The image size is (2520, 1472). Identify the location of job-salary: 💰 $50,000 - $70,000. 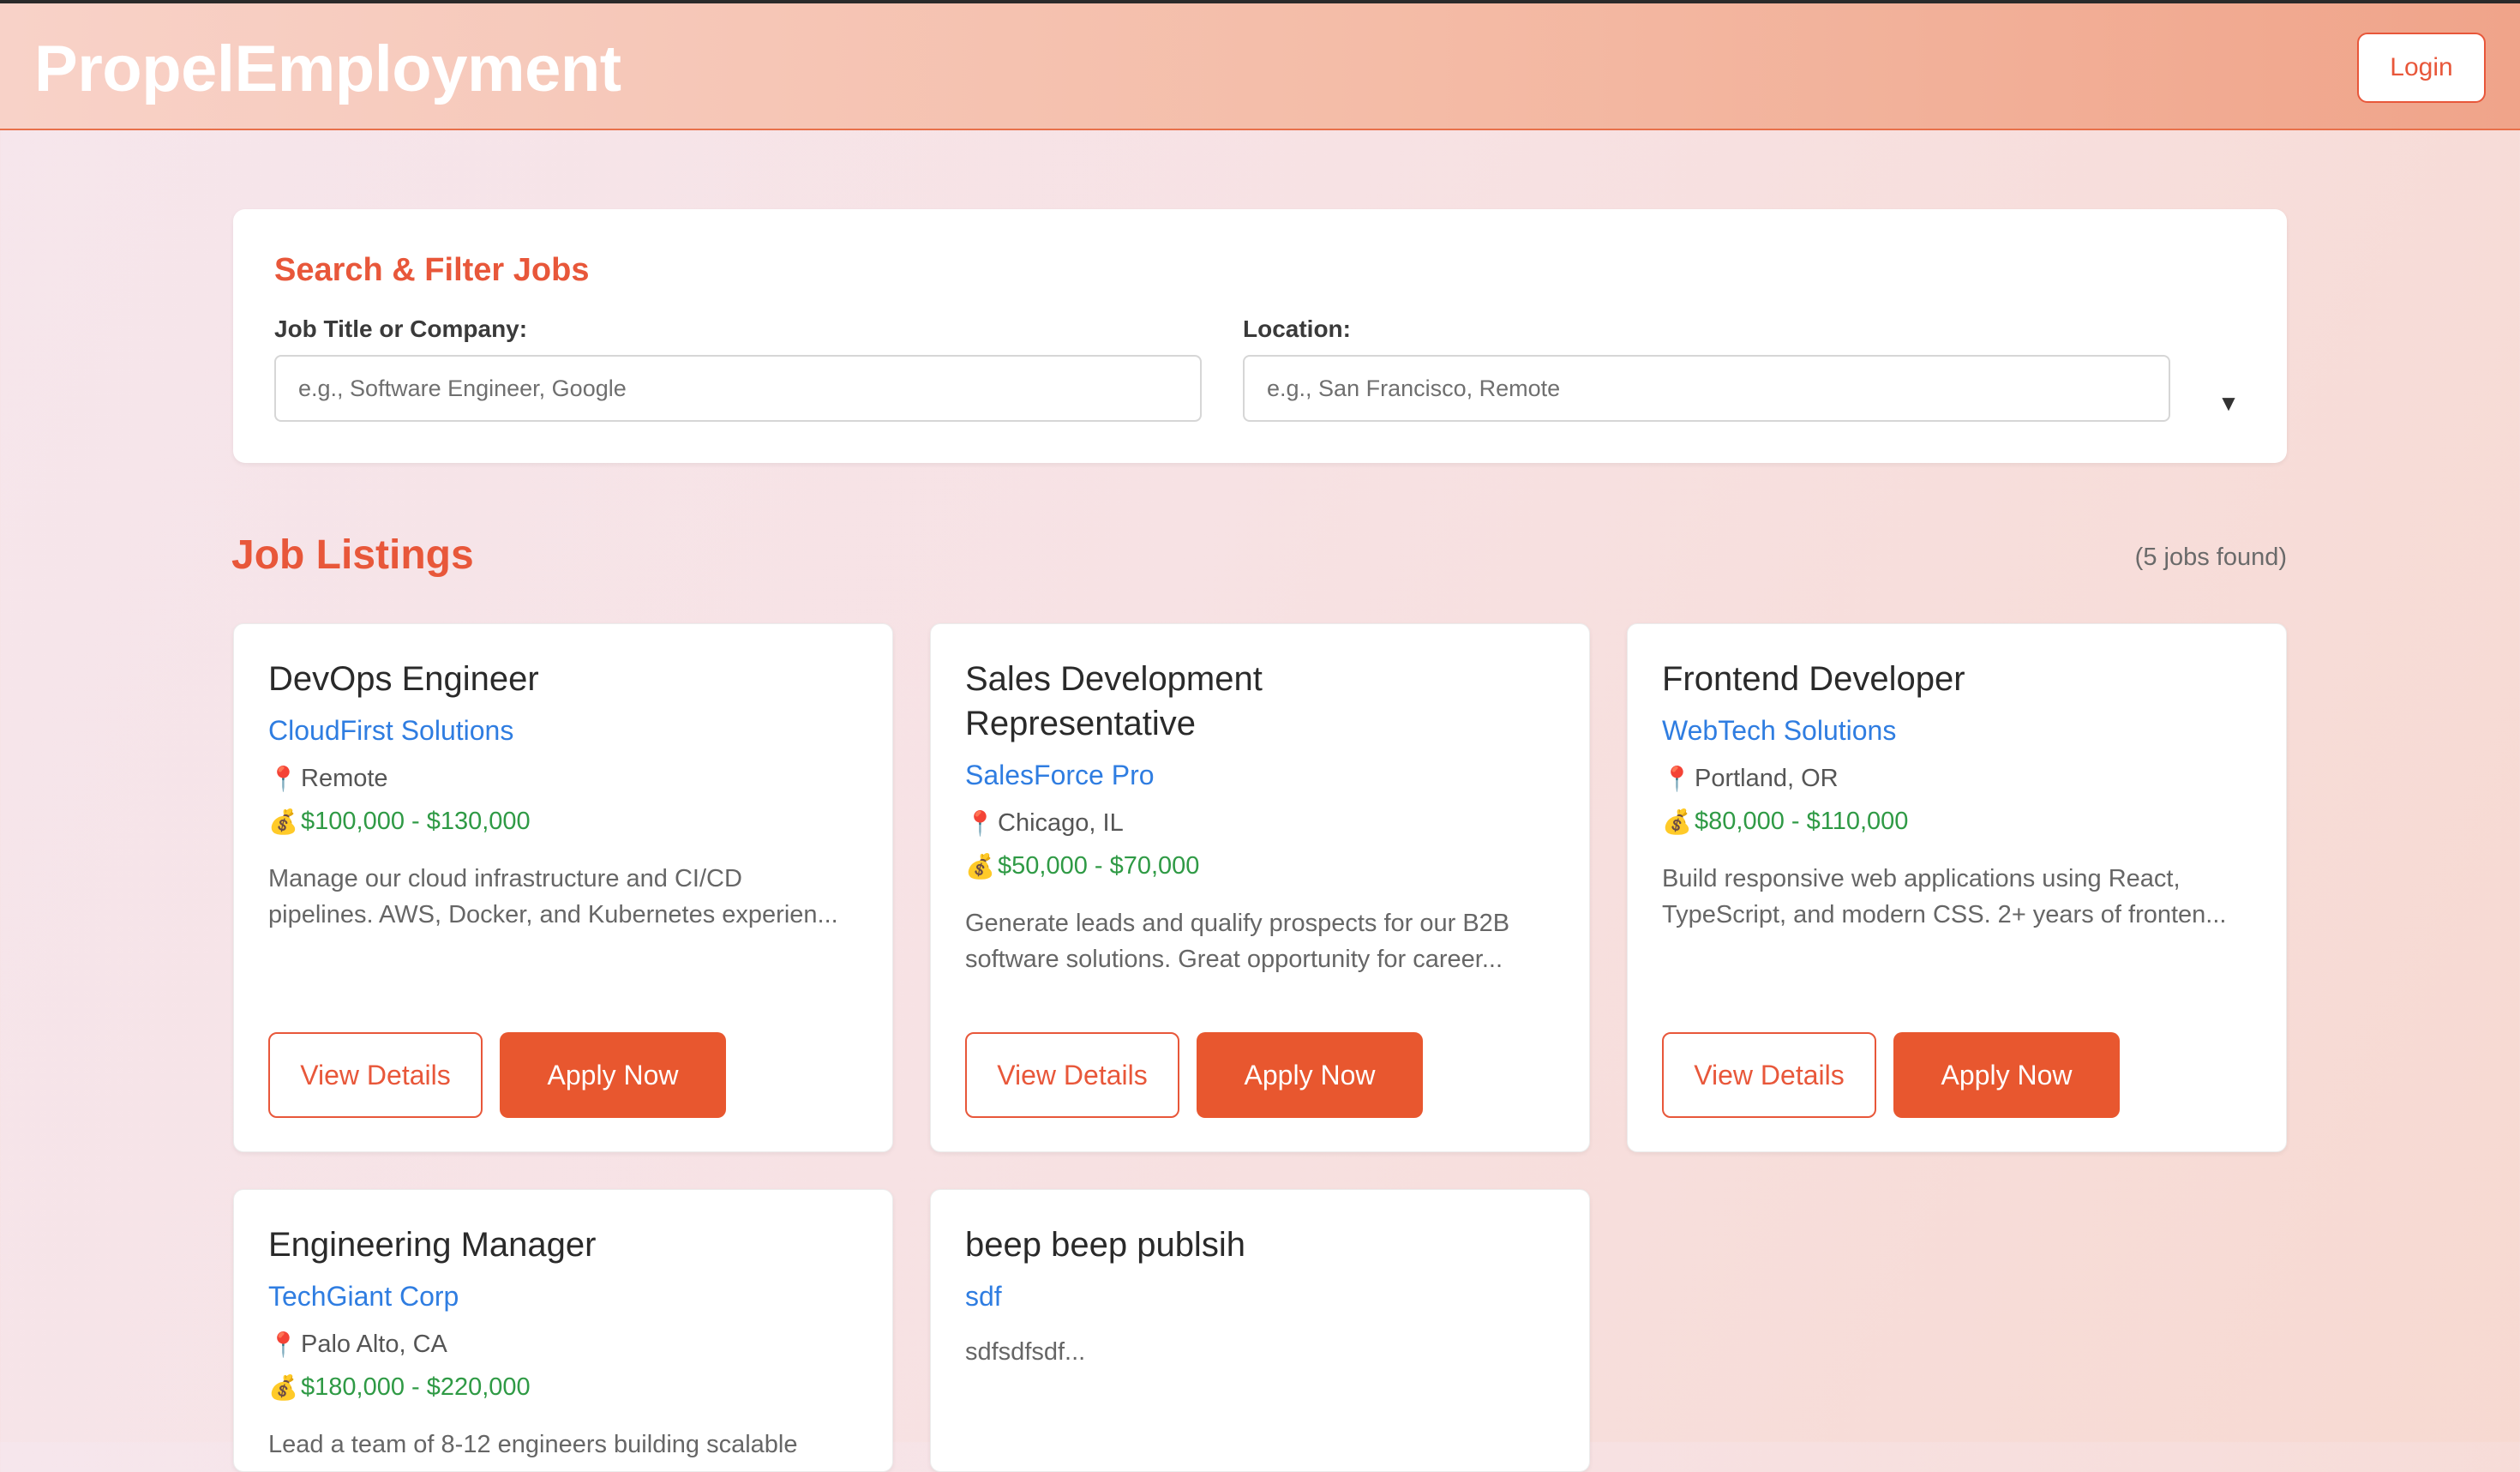
(1082, 866).